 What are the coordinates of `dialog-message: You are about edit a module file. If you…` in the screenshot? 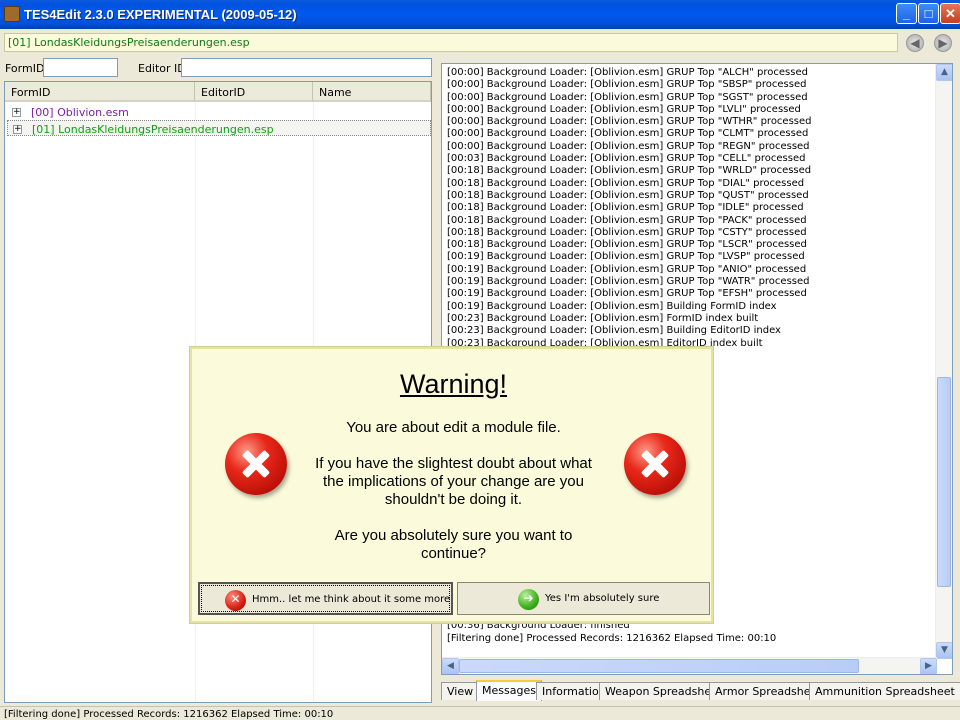 It's located at (453, 500).